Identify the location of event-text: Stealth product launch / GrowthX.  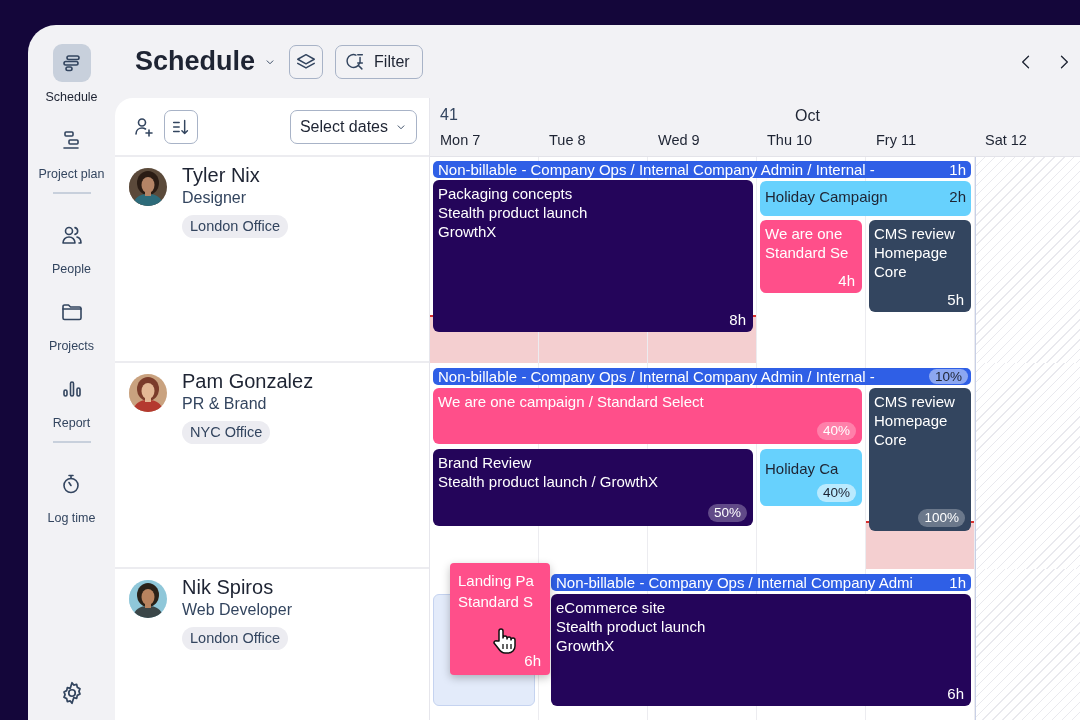
(549, 481).